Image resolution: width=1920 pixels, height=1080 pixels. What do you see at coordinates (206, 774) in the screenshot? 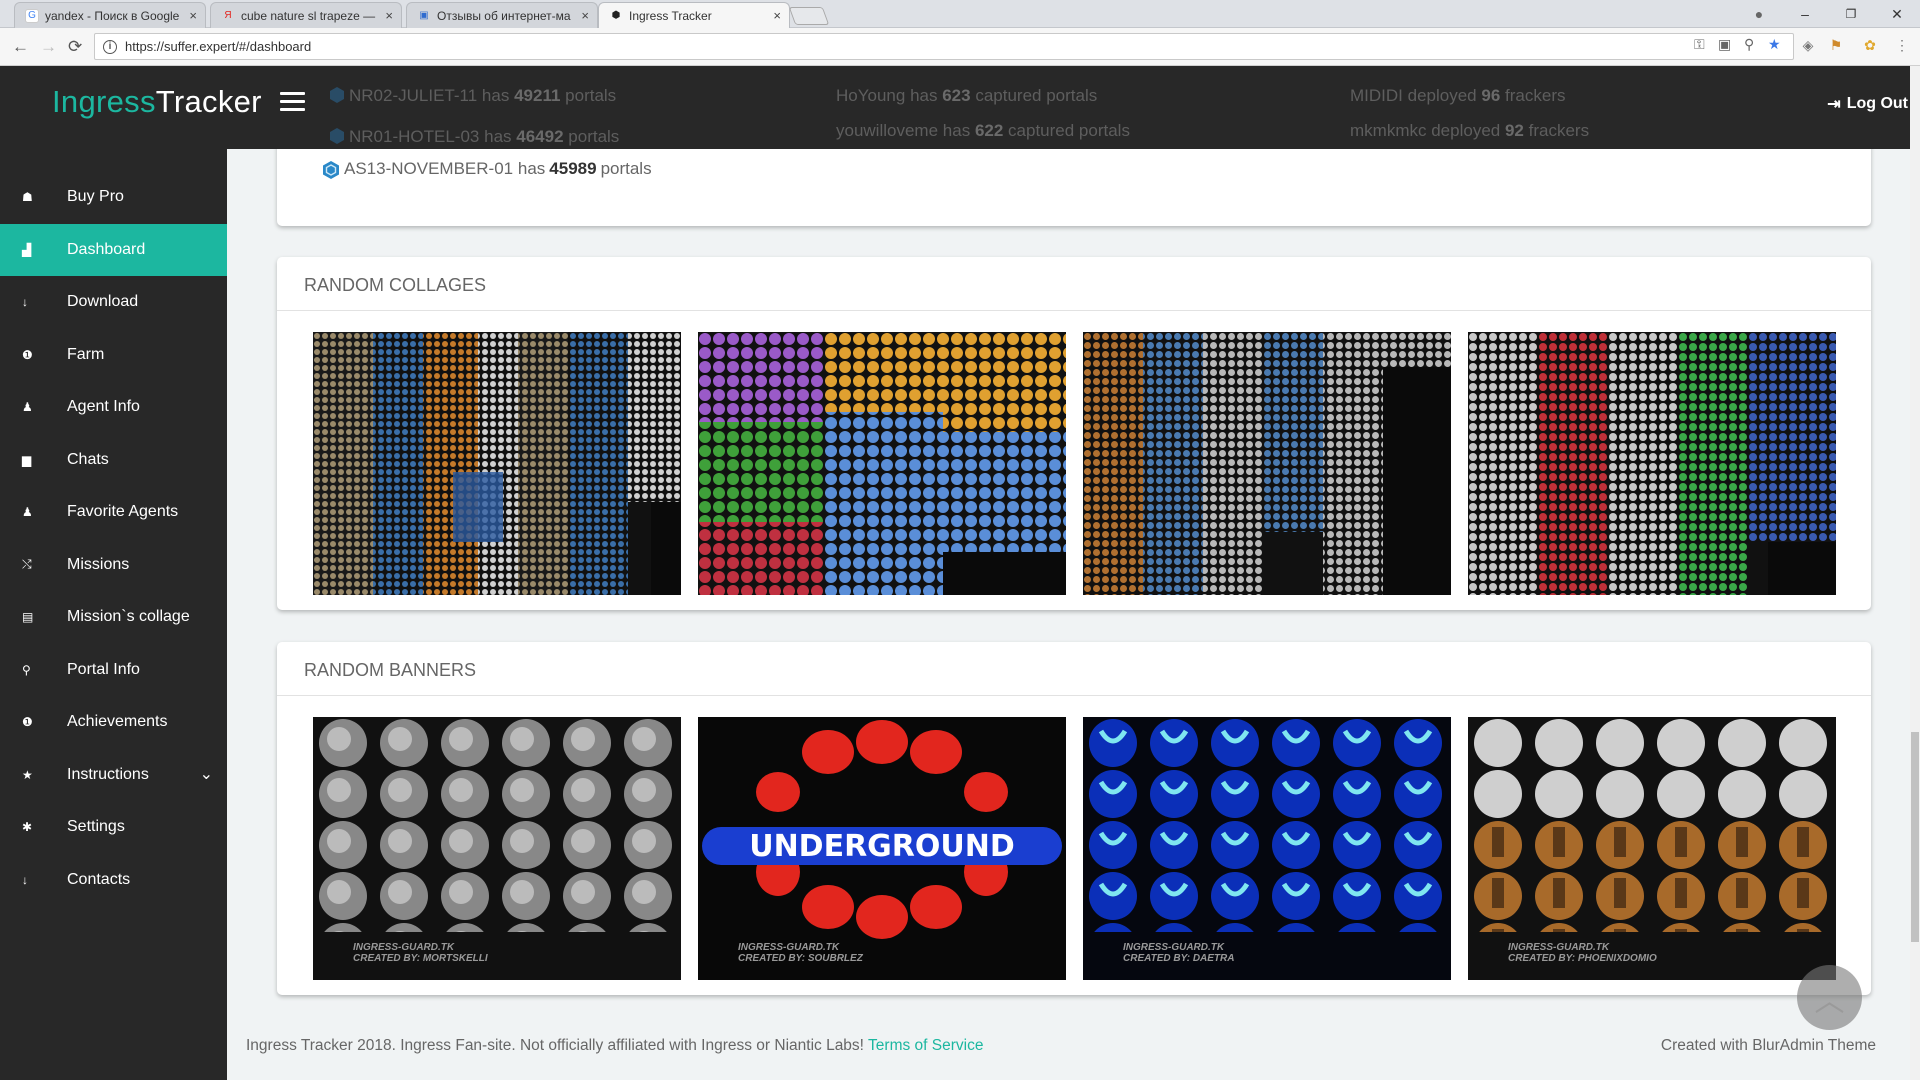
I see `chevron-down-icon: ⌄` at bounding box center [206, 774].